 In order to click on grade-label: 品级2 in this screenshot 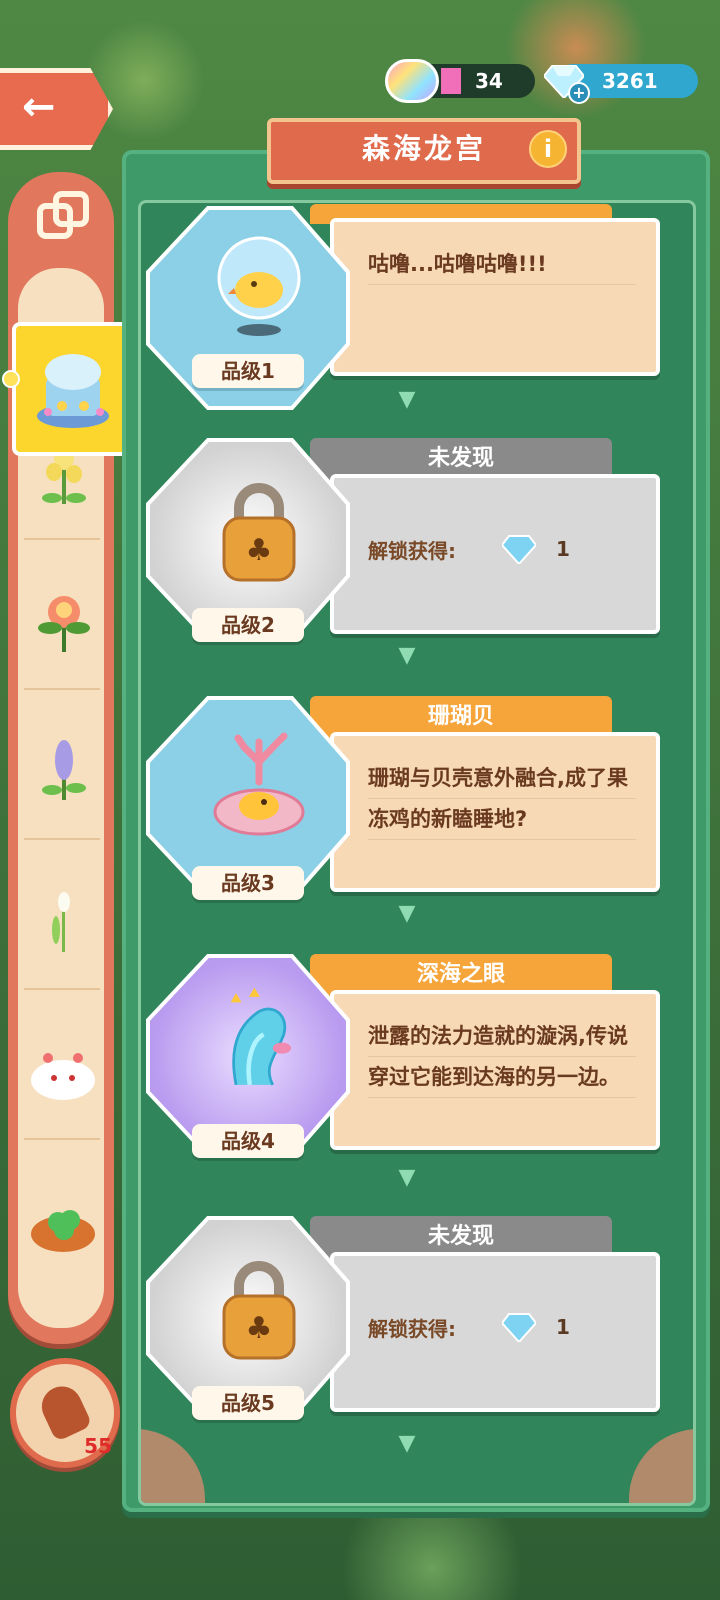, I will do `click(248, 625)`.